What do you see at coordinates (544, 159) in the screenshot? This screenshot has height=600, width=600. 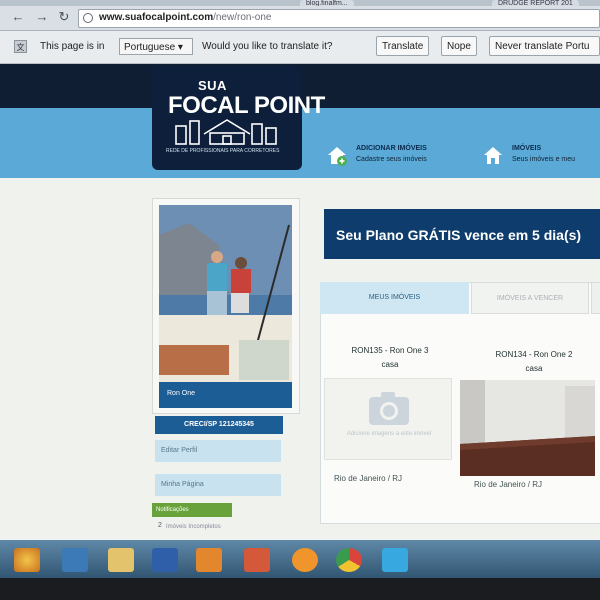 I see `menu-subtitle: Seus imóveis e meu` at bounding box center [544, 159].